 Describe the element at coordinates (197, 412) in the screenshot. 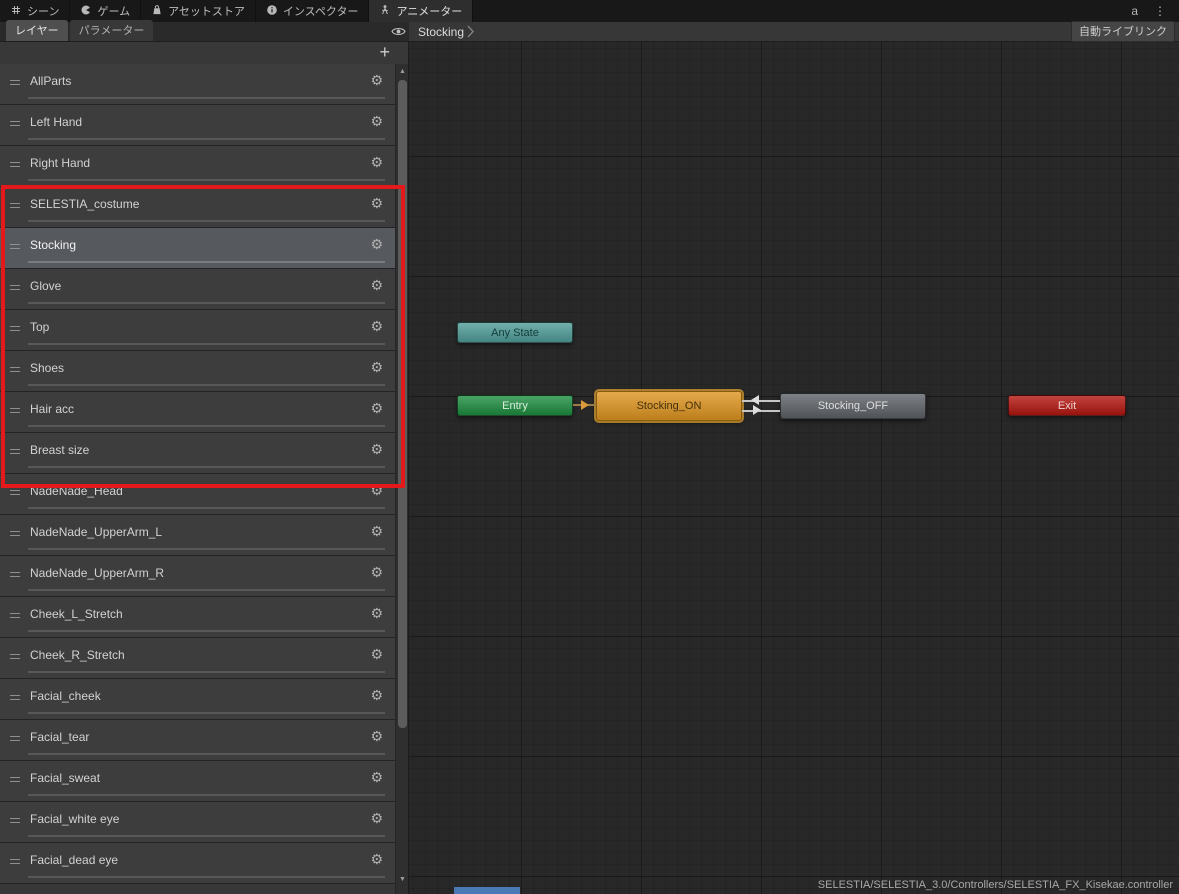

I see `layer-row: Hair acc ⚙` at that location.